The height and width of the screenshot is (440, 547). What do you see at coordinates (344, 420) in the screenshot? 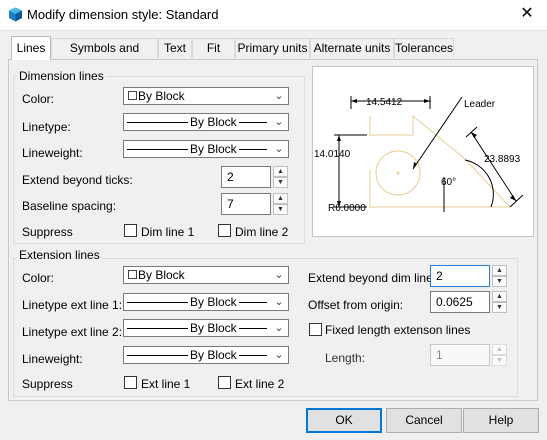
I see `ok-button: OK` at bounding box center [344, 420].